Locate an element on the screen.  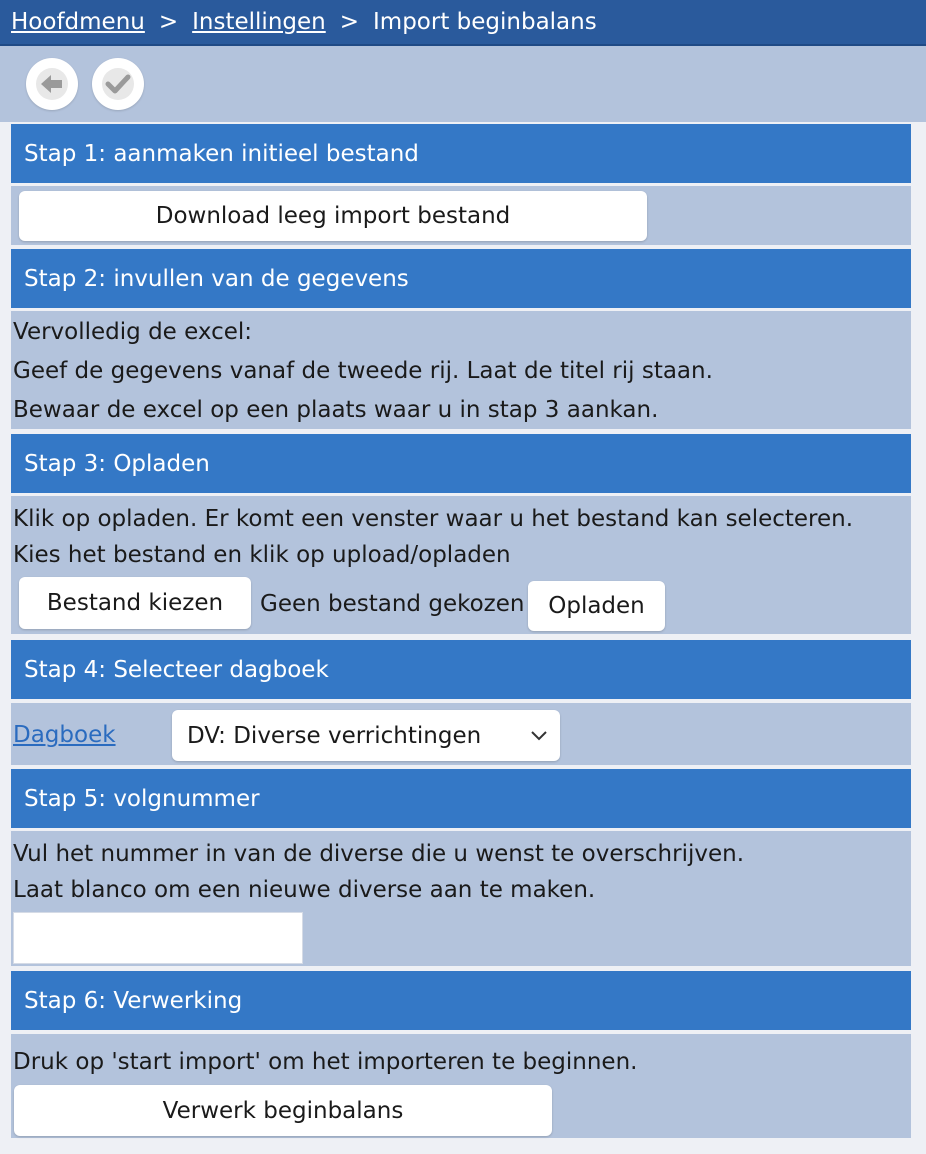
step2-header: Stap 2: invullen van de gegevens is located at coordinates (461, 278).